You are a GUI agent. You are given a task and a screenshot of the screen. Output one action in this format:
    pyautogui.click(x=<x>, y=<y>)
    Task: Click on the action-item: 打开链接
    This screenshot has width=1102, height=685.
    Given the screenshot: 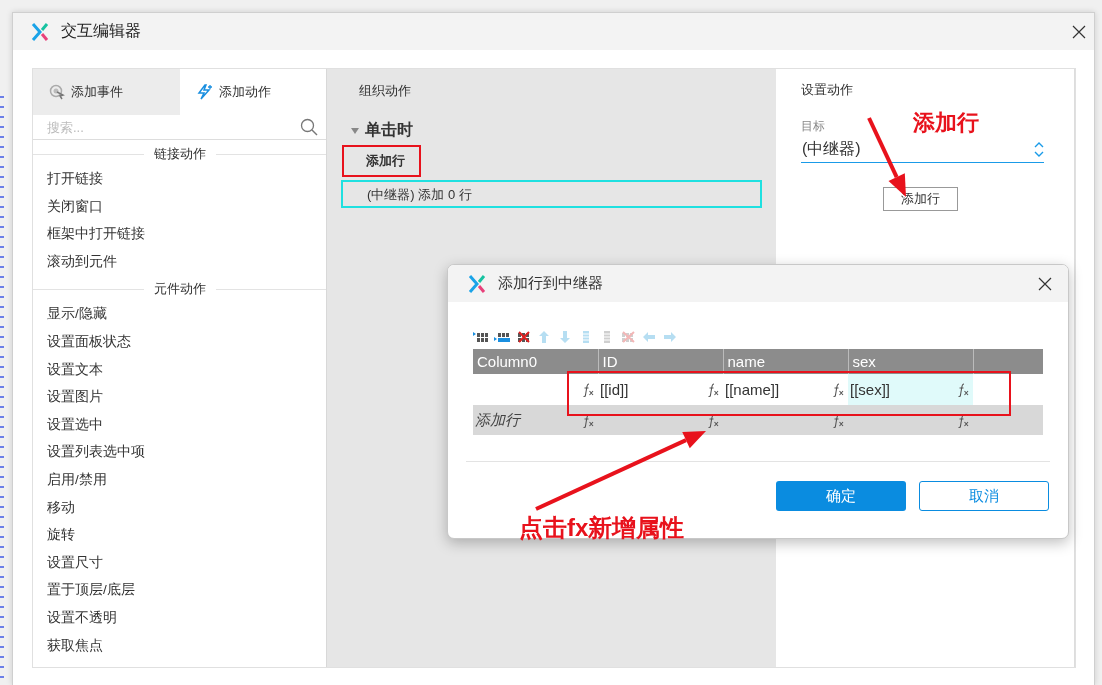 What is the action you would take?
    pyautogui.click(x=179, y=179)
    